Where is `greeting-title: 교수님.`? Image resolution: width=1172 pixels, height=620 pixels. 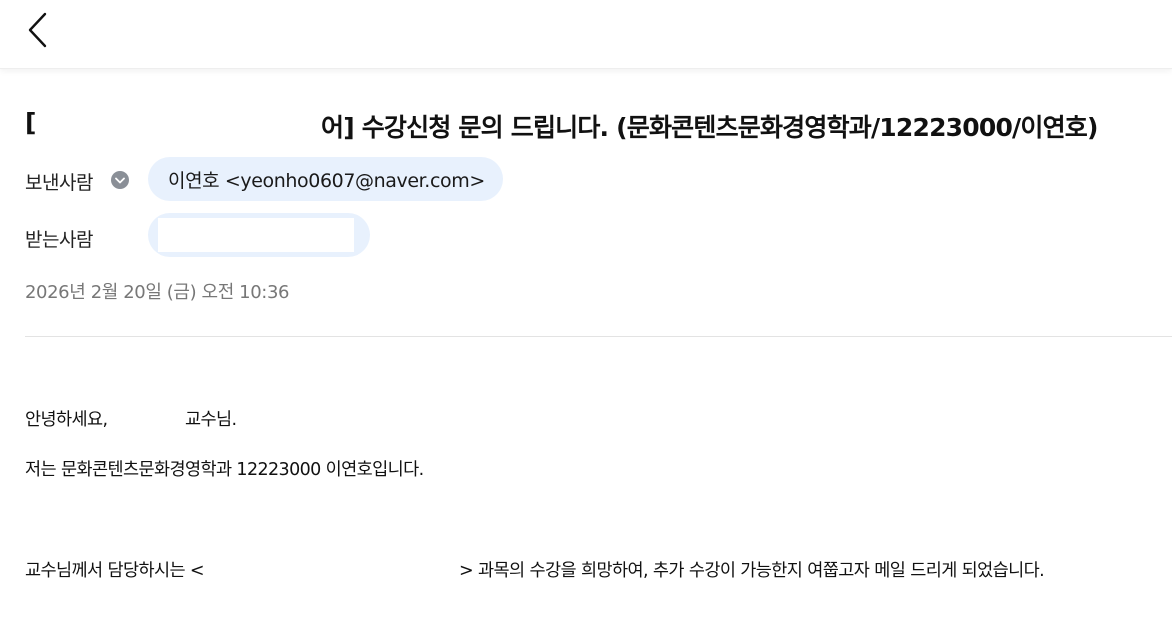
greeting-title: 교수님. is located at coordinates (211, 420).